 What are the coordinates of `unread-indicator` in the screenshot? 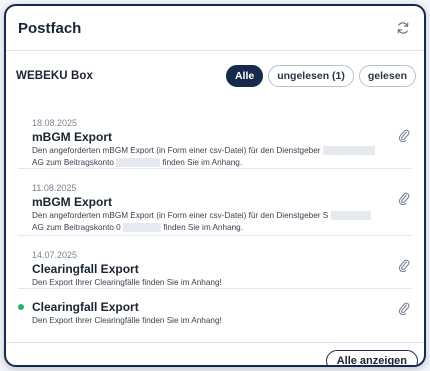 It's located at (21, 307).